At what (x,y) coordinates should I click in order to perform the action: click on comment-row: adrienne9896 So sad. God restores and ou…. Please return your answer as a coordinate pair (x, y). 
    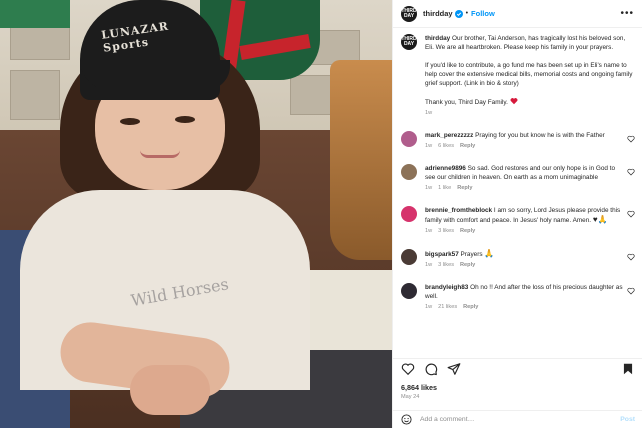
    Looking at the image, I should click on (518, 178).